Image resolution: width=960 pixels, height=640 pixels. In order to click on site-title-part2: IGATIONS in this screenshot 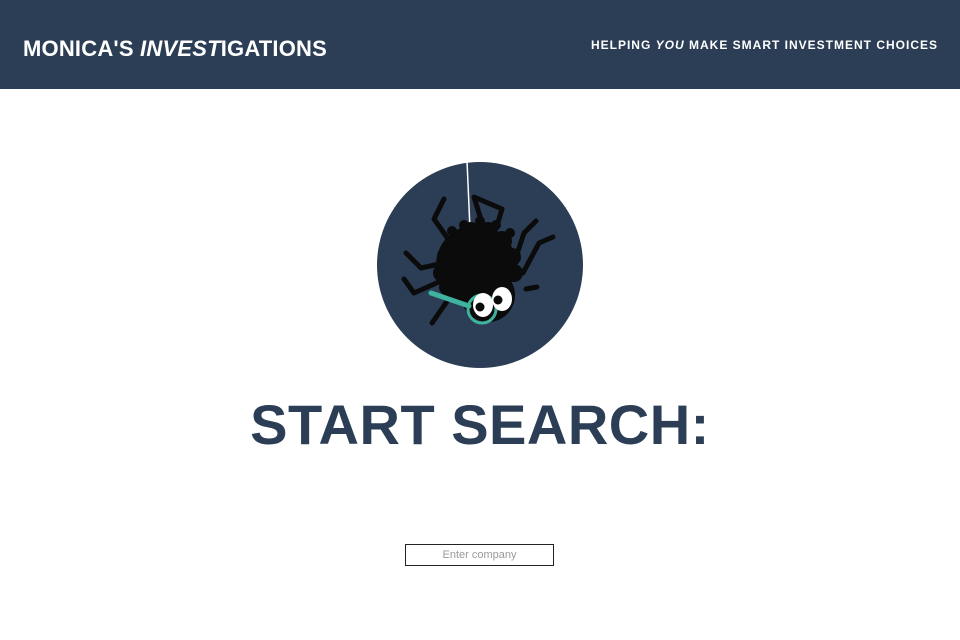, I will do `click(274, 48)`.